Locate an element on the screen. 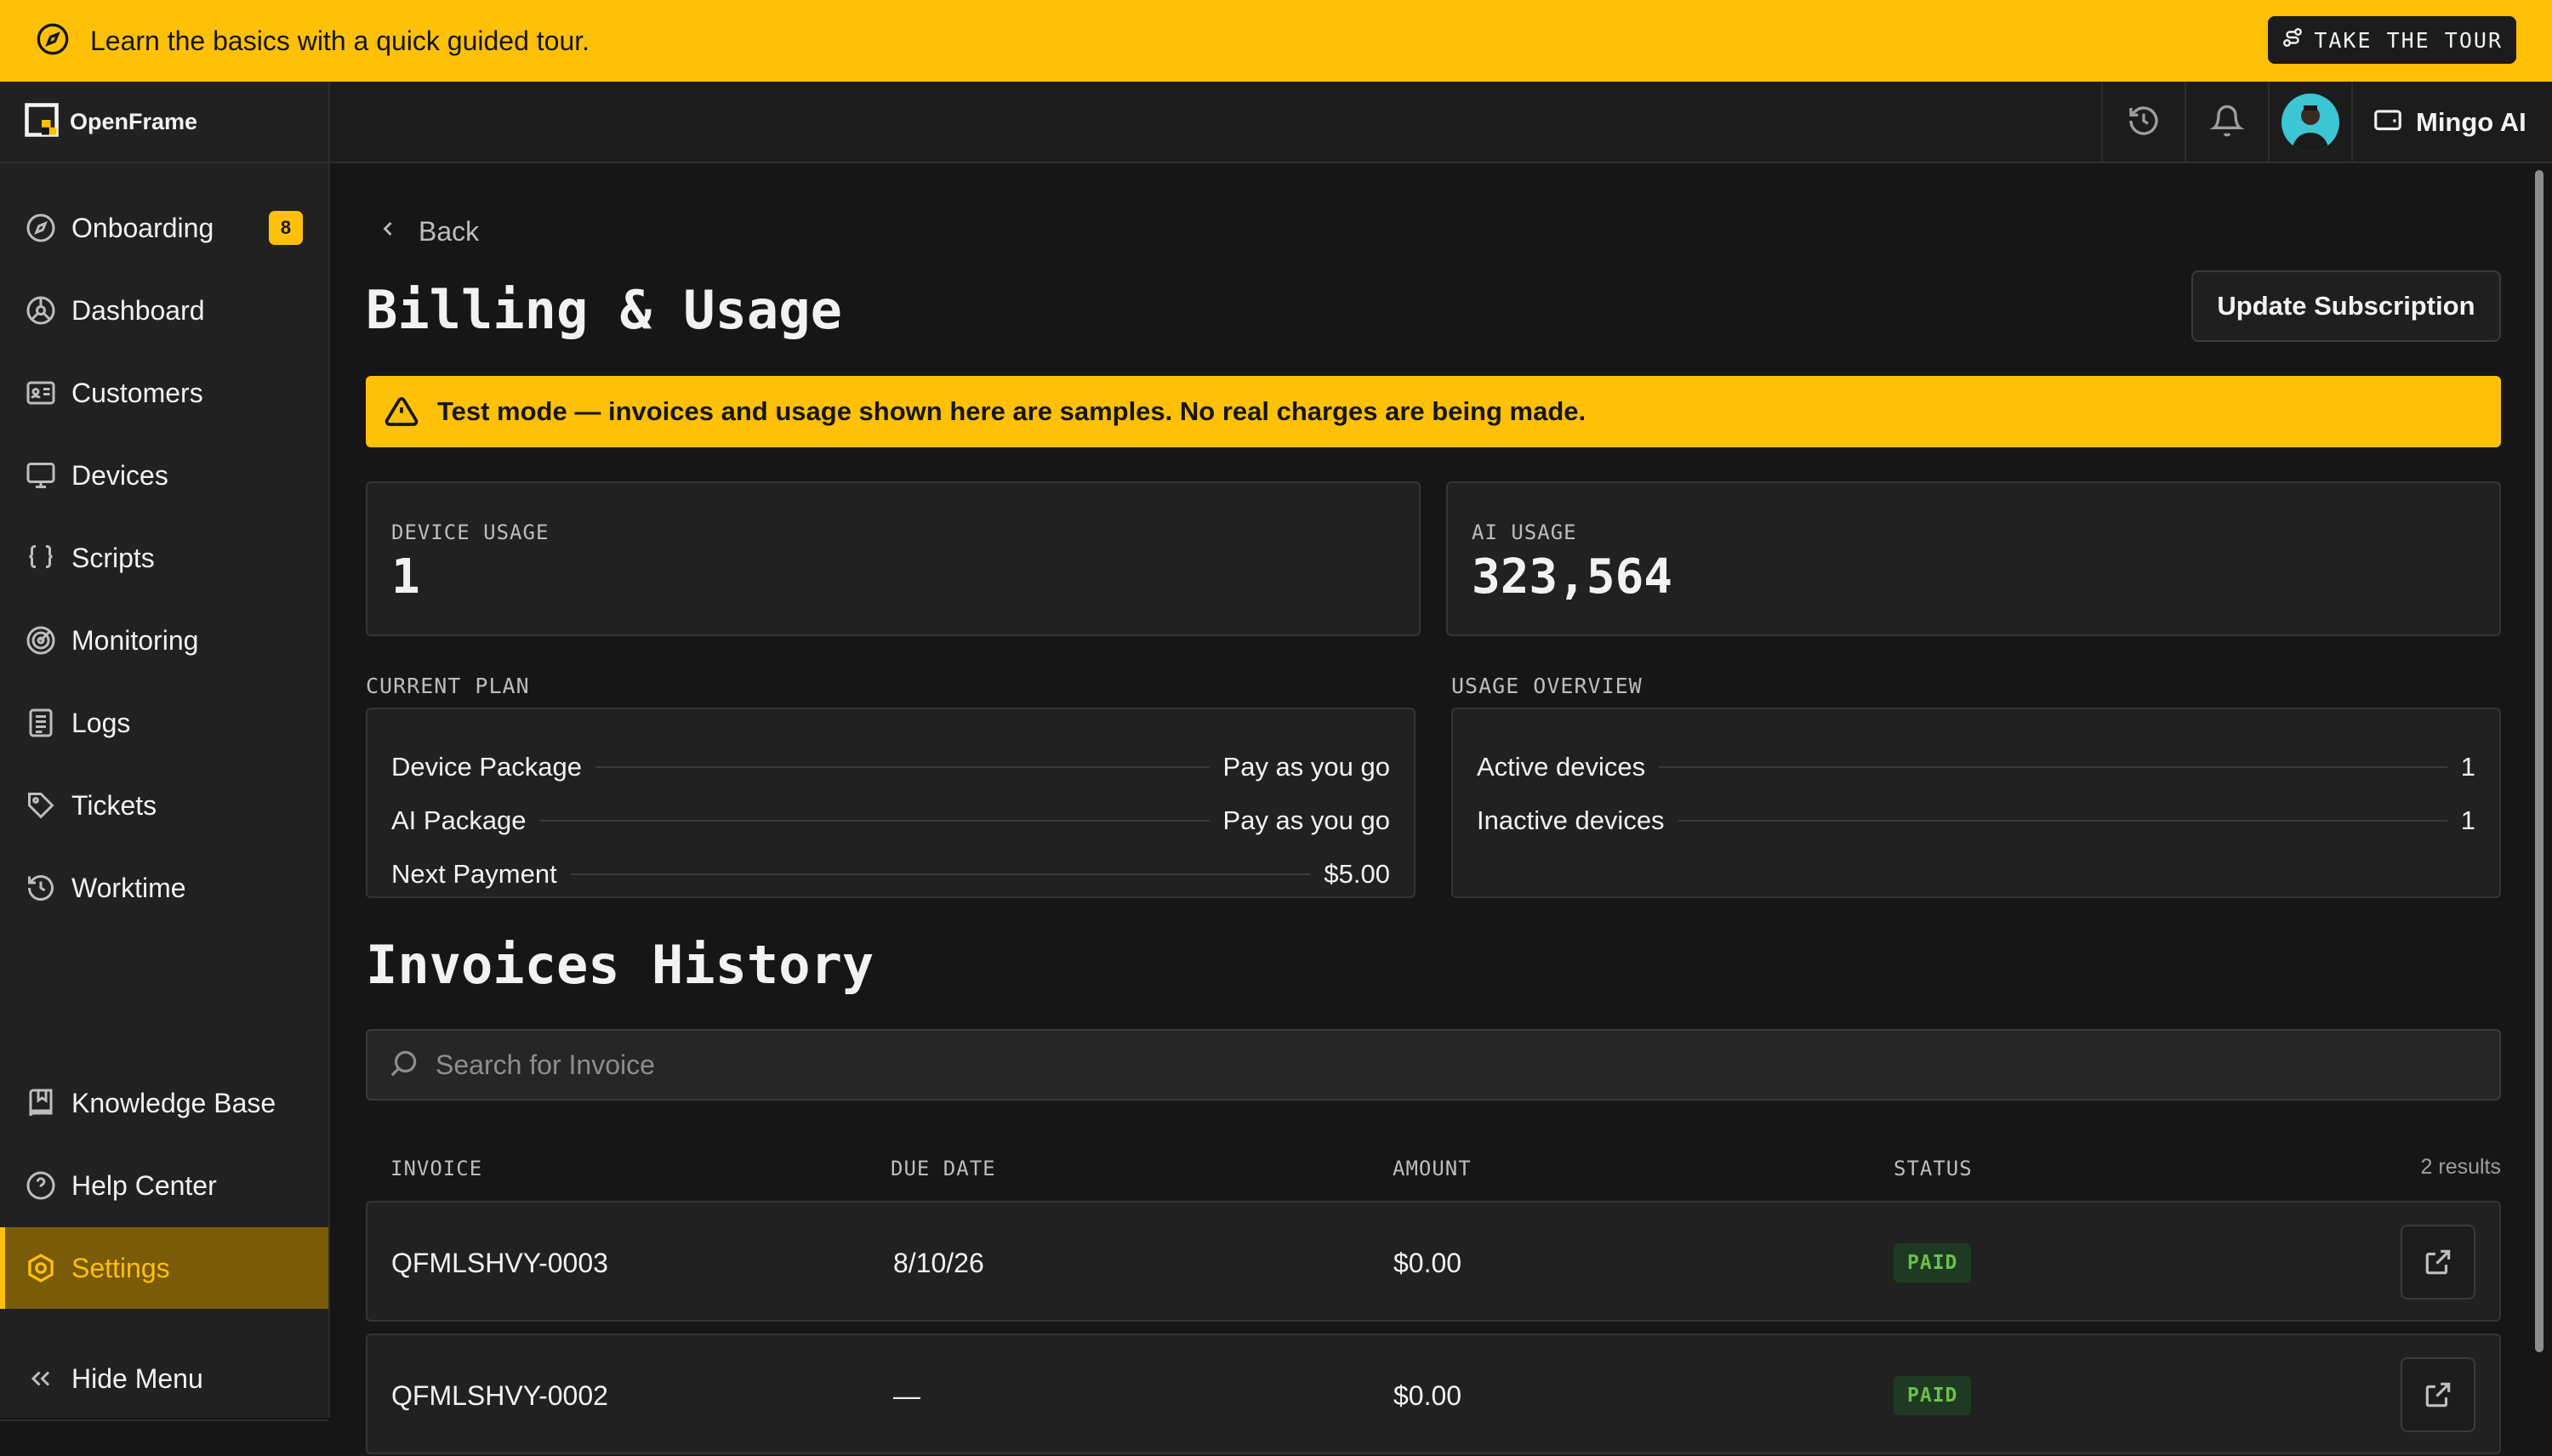 This screenshot has height=1456, width=2552. sidebar-item-settings: Settings is located at coordinates (164, 1268).